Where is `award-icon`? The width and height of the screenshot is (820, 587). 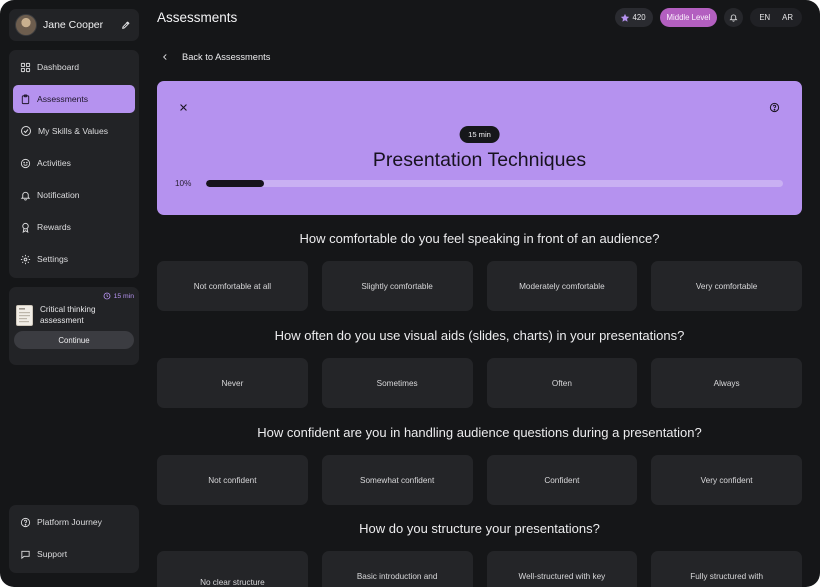
award-icon is located at coordinates (25, 227).